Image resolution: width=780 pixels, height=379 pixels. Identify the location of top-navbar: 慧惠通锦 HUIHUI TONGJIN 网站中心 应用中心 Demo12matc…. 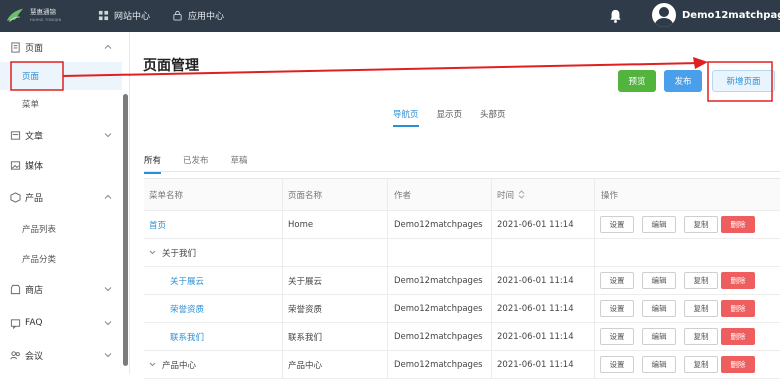
(390, 16).